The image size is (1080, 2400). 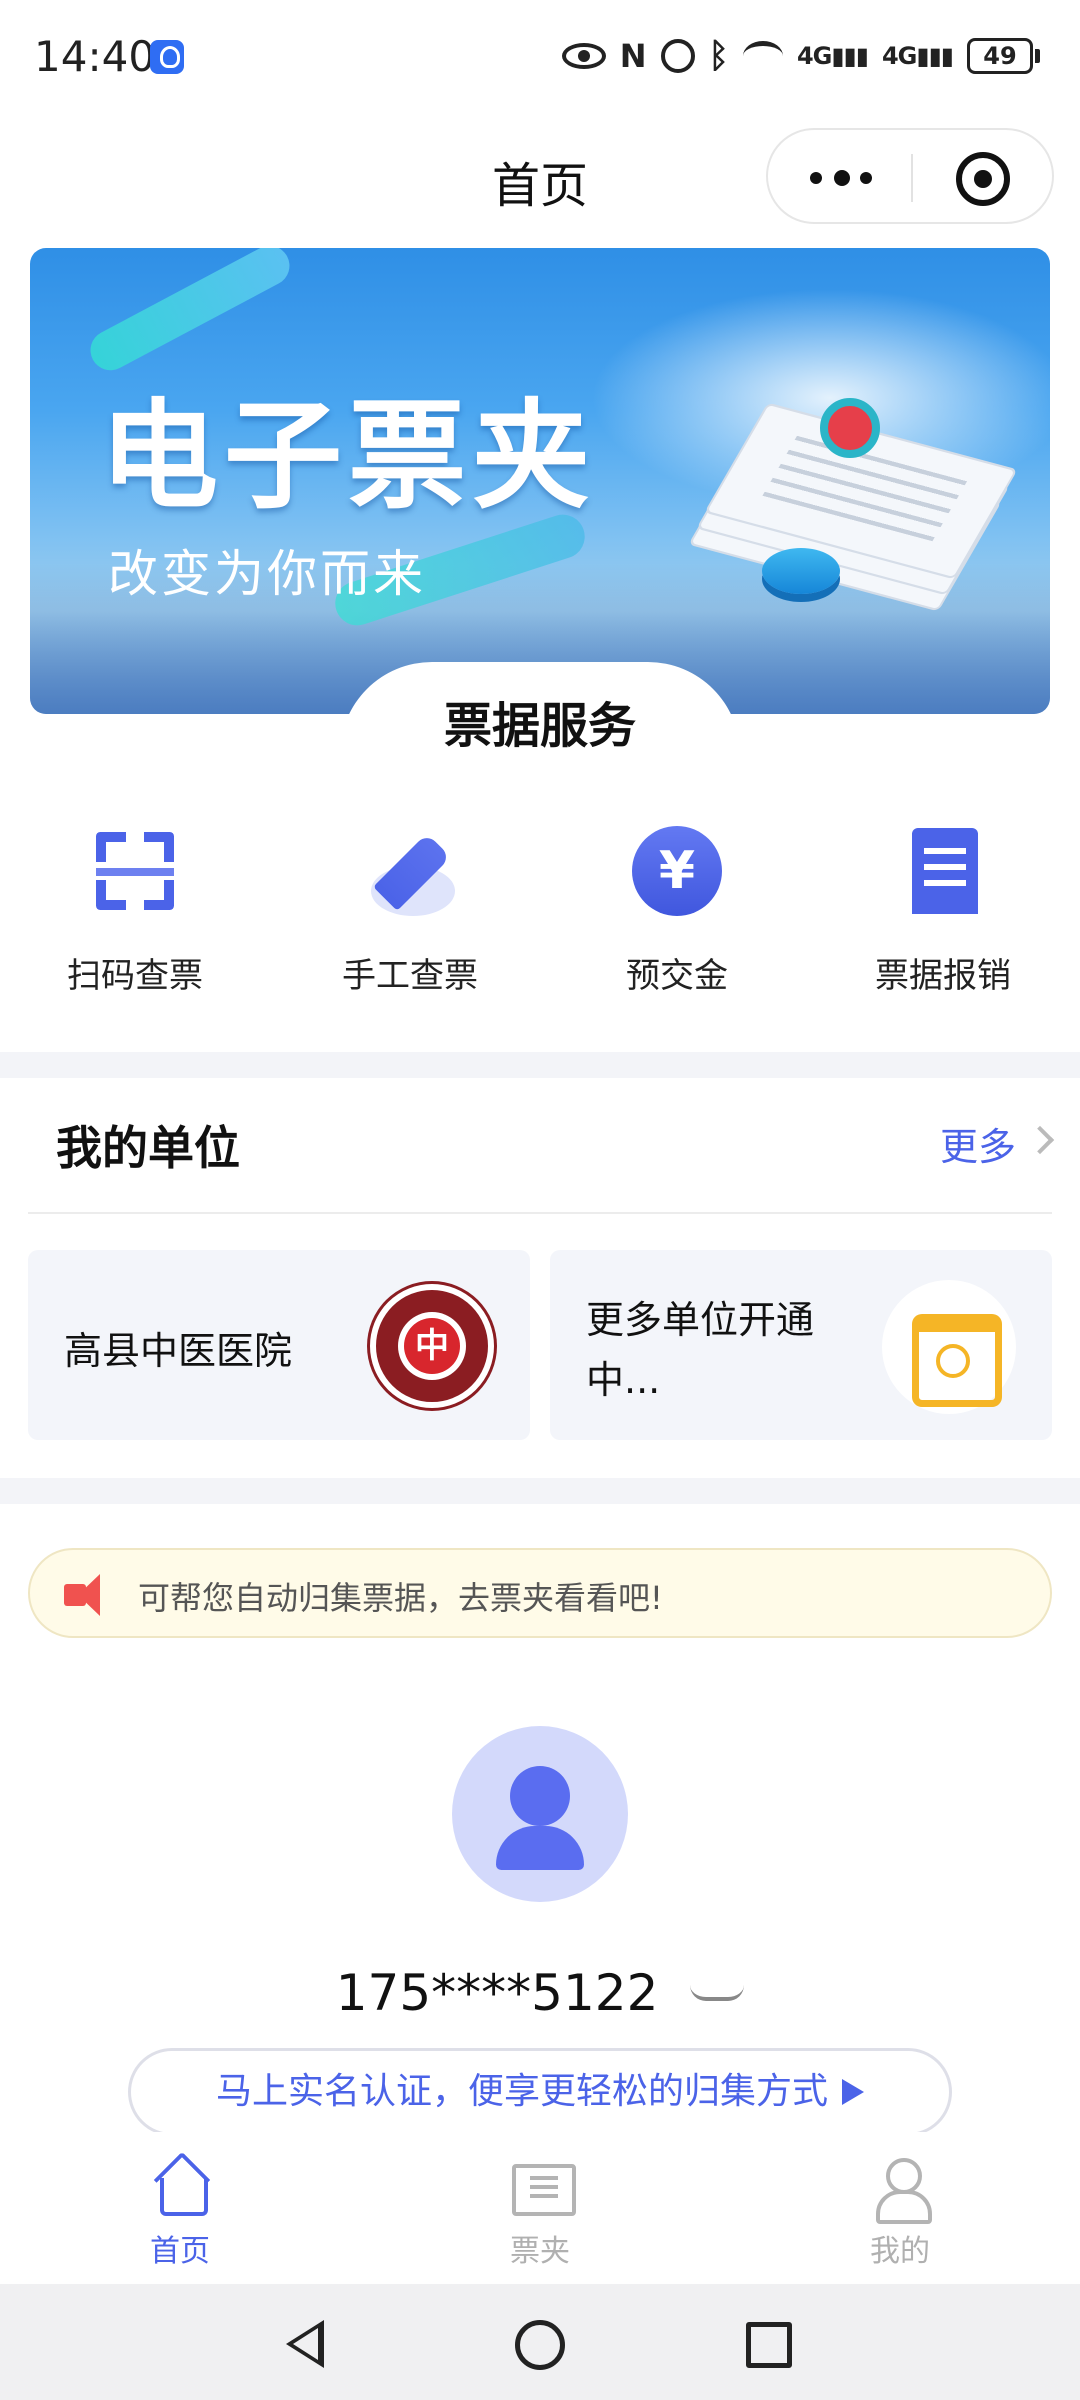 I want to click on realname-auth-button: 马上实名认证，便享更轻松的归集方式, so click(x=540, y=2092).